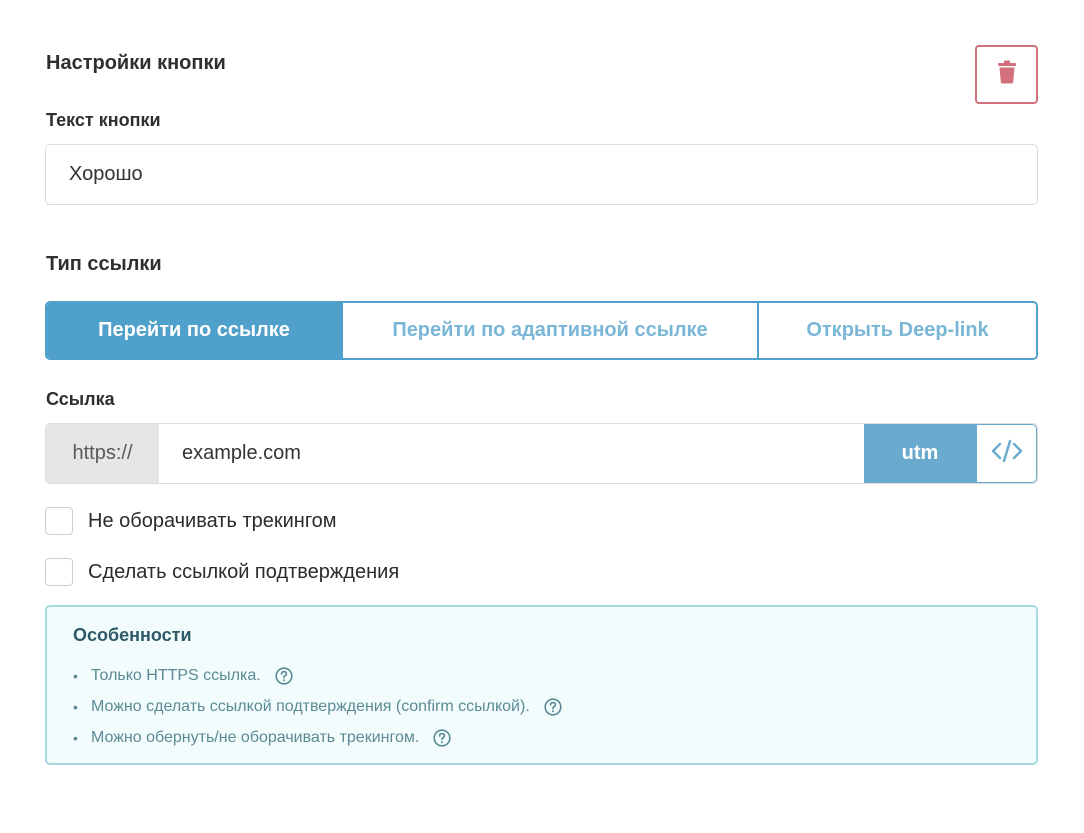  Describe the element at coordinates (243, 572) in the screenshot. I see `confirm-link-label: Сделать ссылкой подтверждения` at that location.